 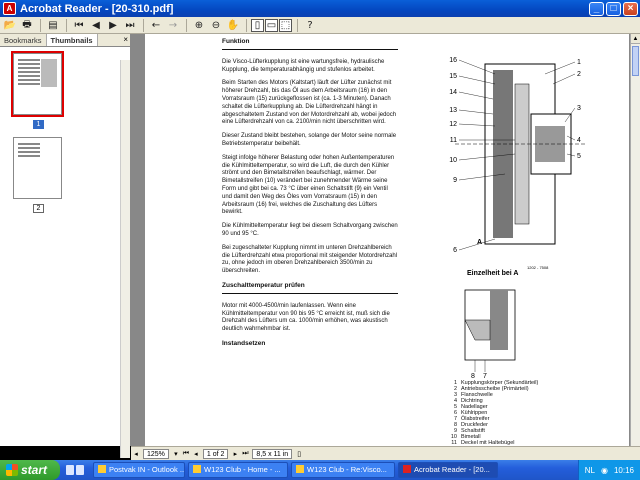 What do you see at coordinates (97, 8) in the screenshot?
I see `window-title: Acrobat Reader - [20-310.pdf]` at bounding box center [97, 8].